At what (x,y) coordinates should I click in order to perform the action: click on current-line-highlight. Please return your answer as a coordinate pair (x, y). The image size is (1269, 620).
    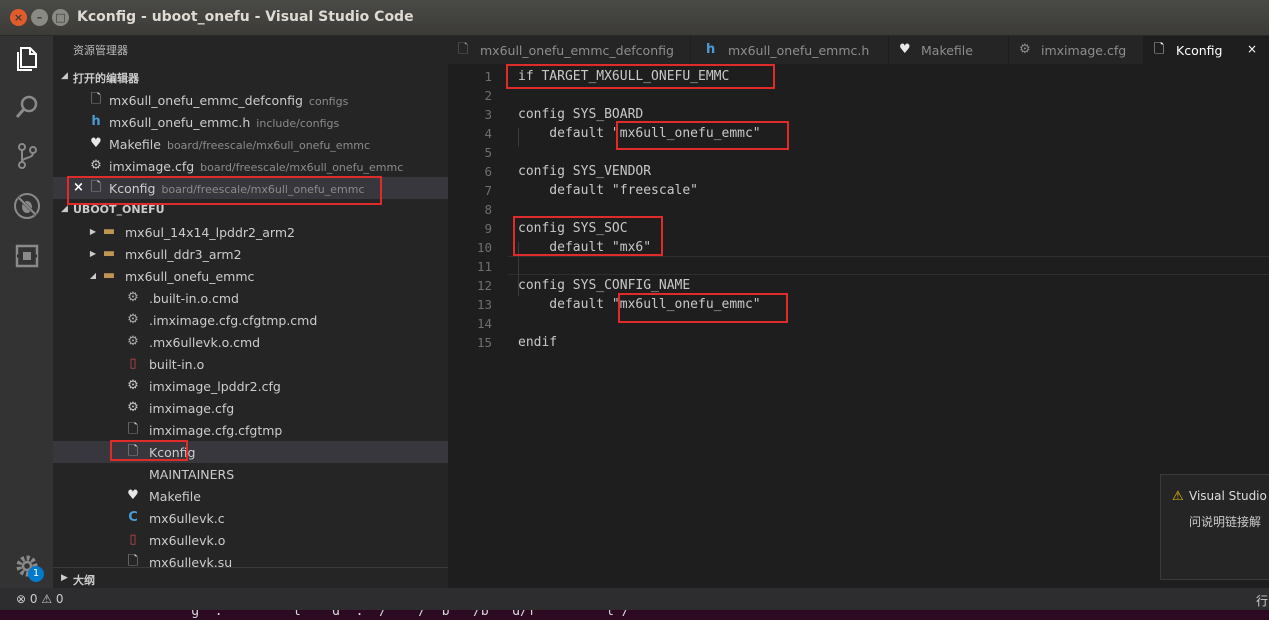
    Looking at the image, I should click on (888, 265).